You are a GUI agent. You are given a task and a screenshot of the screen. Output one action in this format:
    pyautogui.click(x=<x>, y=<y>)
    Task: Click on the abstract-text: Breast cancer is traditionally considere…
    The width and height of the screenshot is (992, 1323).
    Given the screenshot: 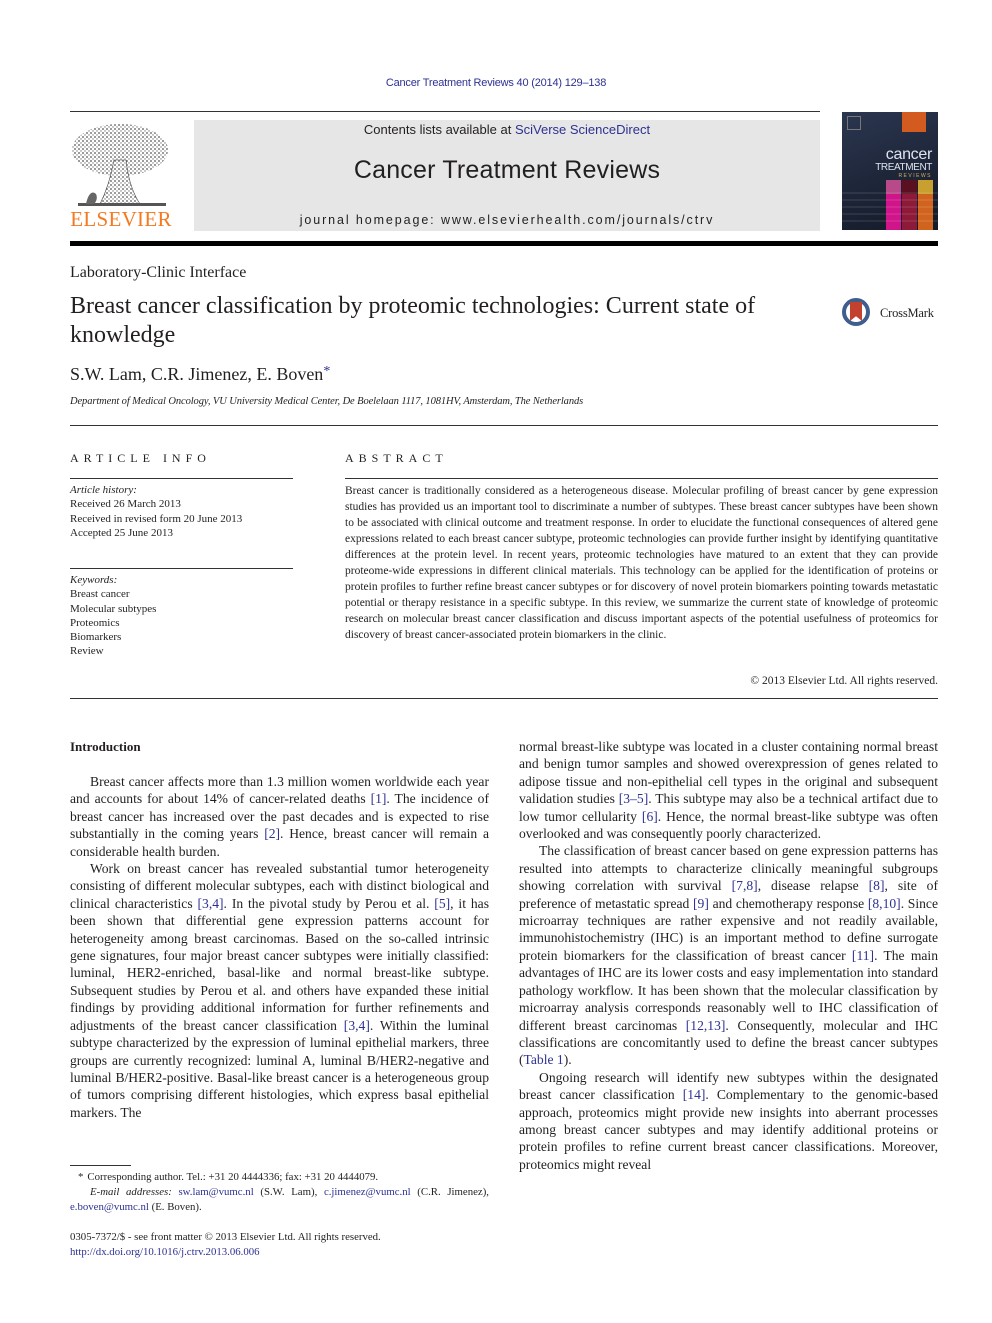 What is the action you would take?
    pyautogui.click(x=641, y=563)
    